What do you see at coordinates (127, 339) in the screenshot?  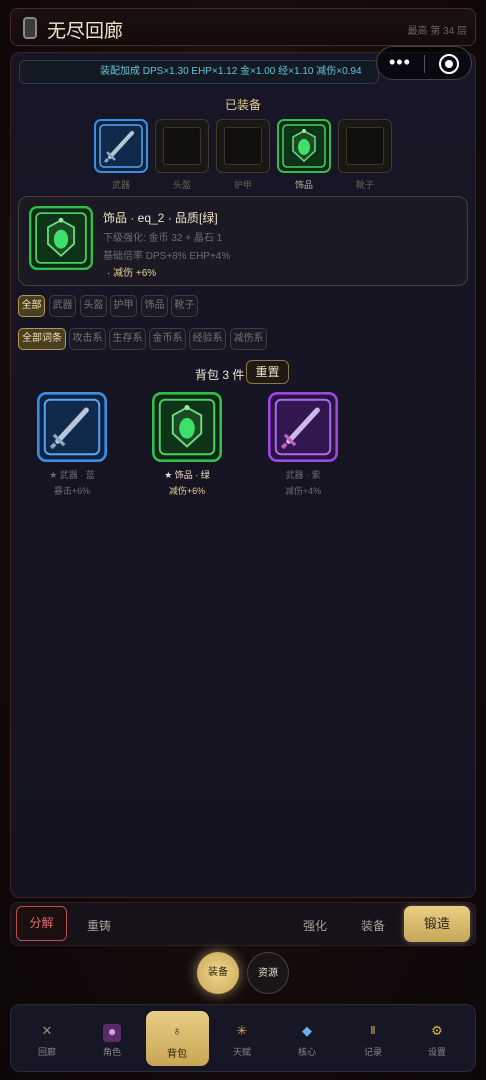 I see `filter-affix-survival: 生存系` at bounding box center [127, 339].